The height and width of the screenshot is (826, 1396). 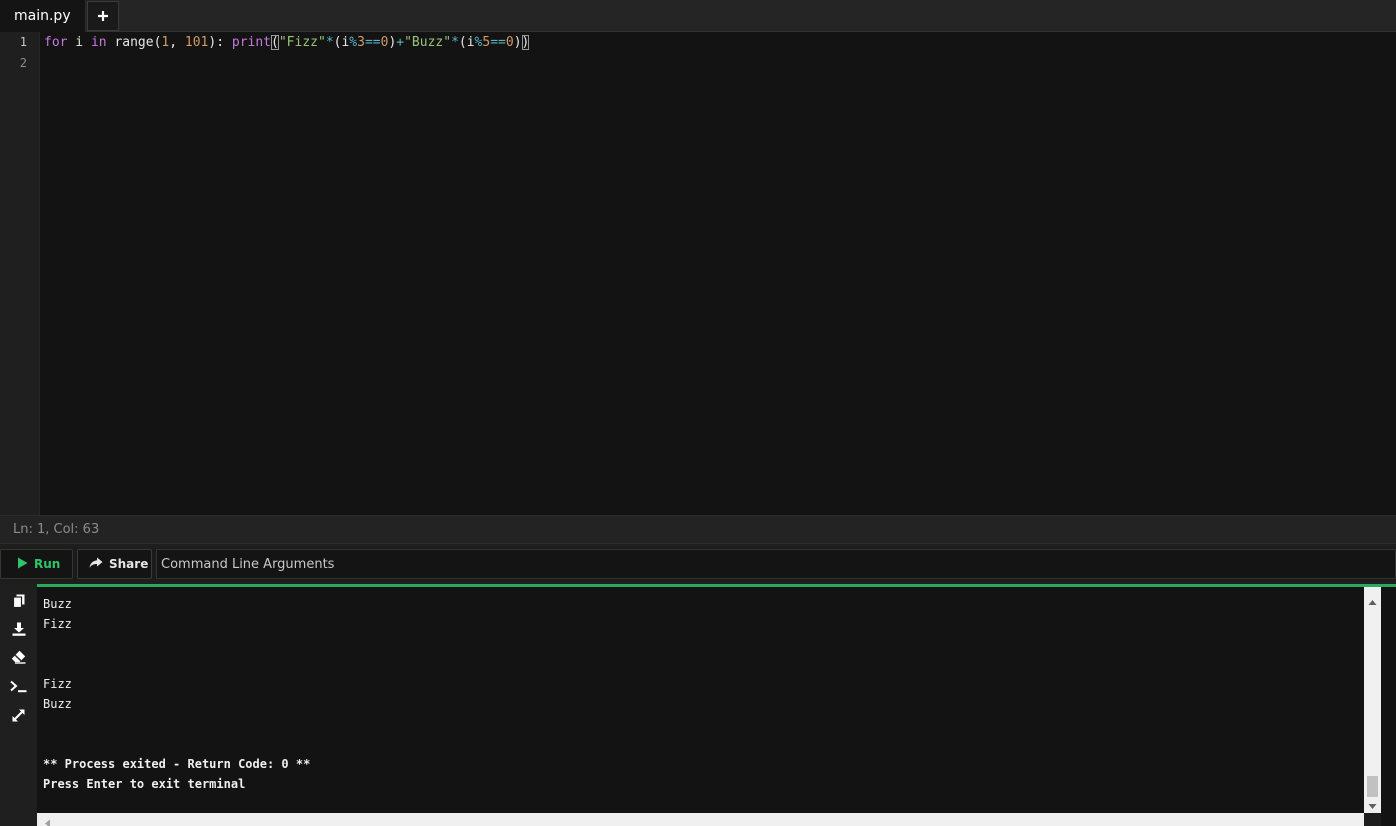 I want to click on code-token: 101, so click(x=196, y=42).